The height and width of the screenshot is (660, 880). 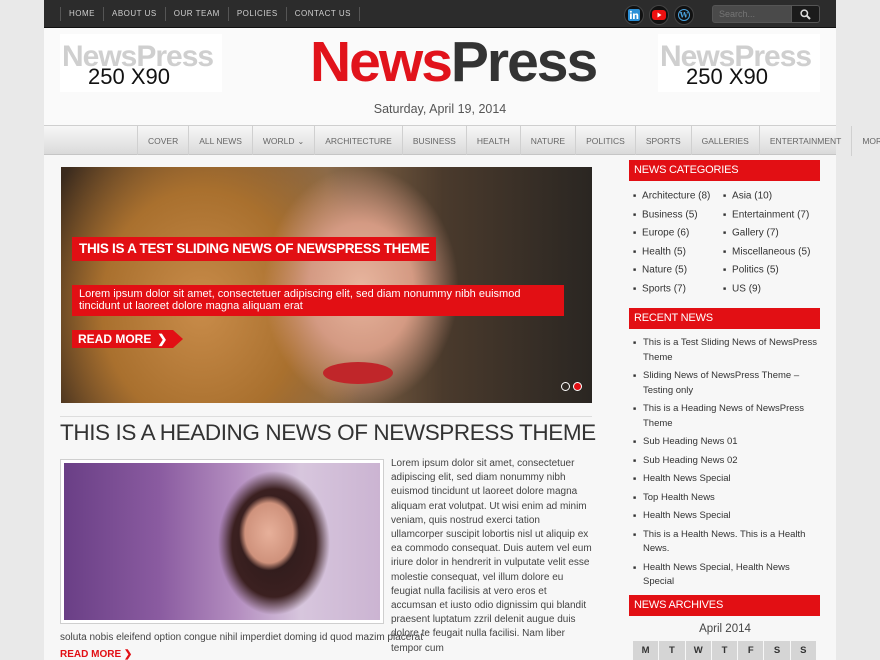 What do you see at coordinates (678, 272) in the screenshot?
I see `category-link: Nature (5)` at bounding box center [678, 272].